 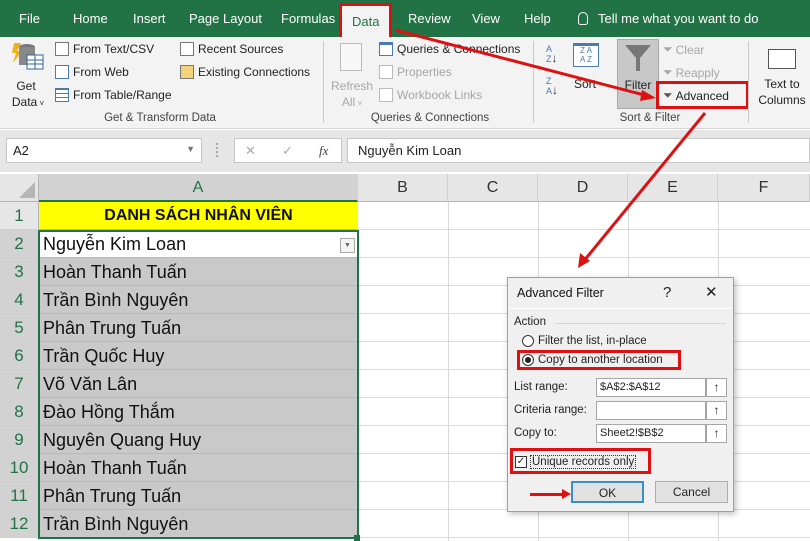 What do you see at coordinates (691, 72) in the screenshot?
I see `reapply-button: ⏷ Reapply` at bounding box center [691, 72].